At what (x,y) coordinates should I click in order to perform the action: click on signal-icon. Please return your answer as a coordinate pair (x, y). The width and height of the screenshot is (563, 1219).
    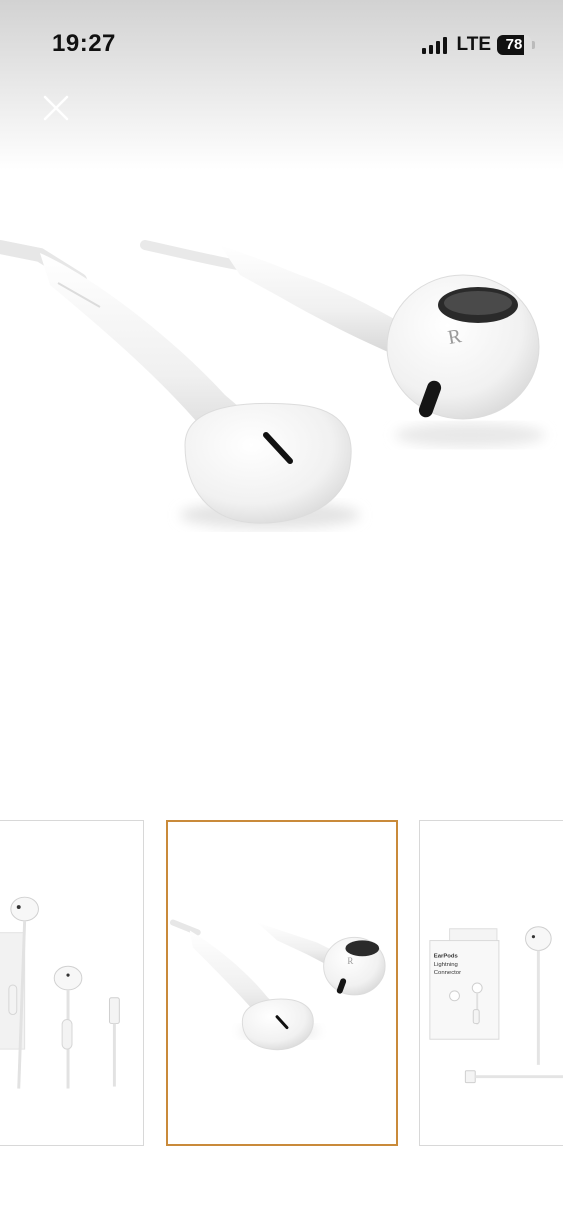
    Looking at the image, I should click on (434, 45).